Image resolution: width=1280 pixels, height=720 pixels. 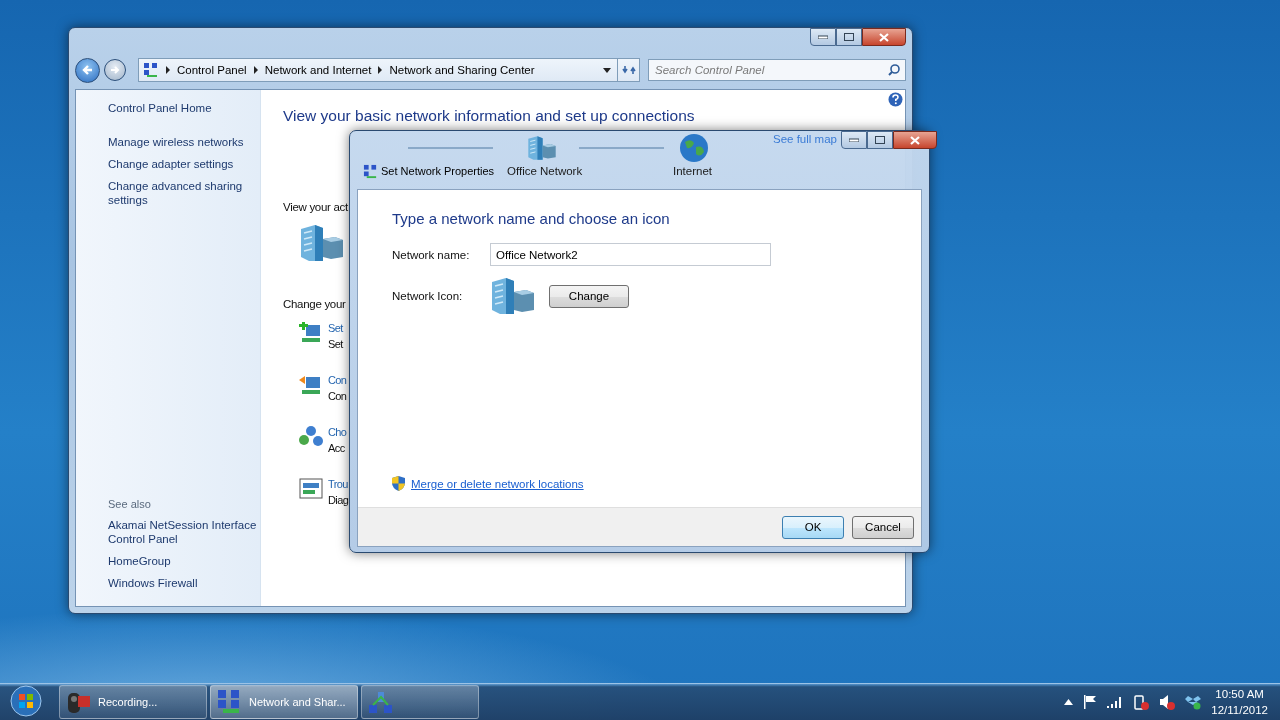 What do you see at coordinates (489, 116) in the screenshot?
I see `page-heading: View your basic network information and set up connections` at bounding box center [489, 116].